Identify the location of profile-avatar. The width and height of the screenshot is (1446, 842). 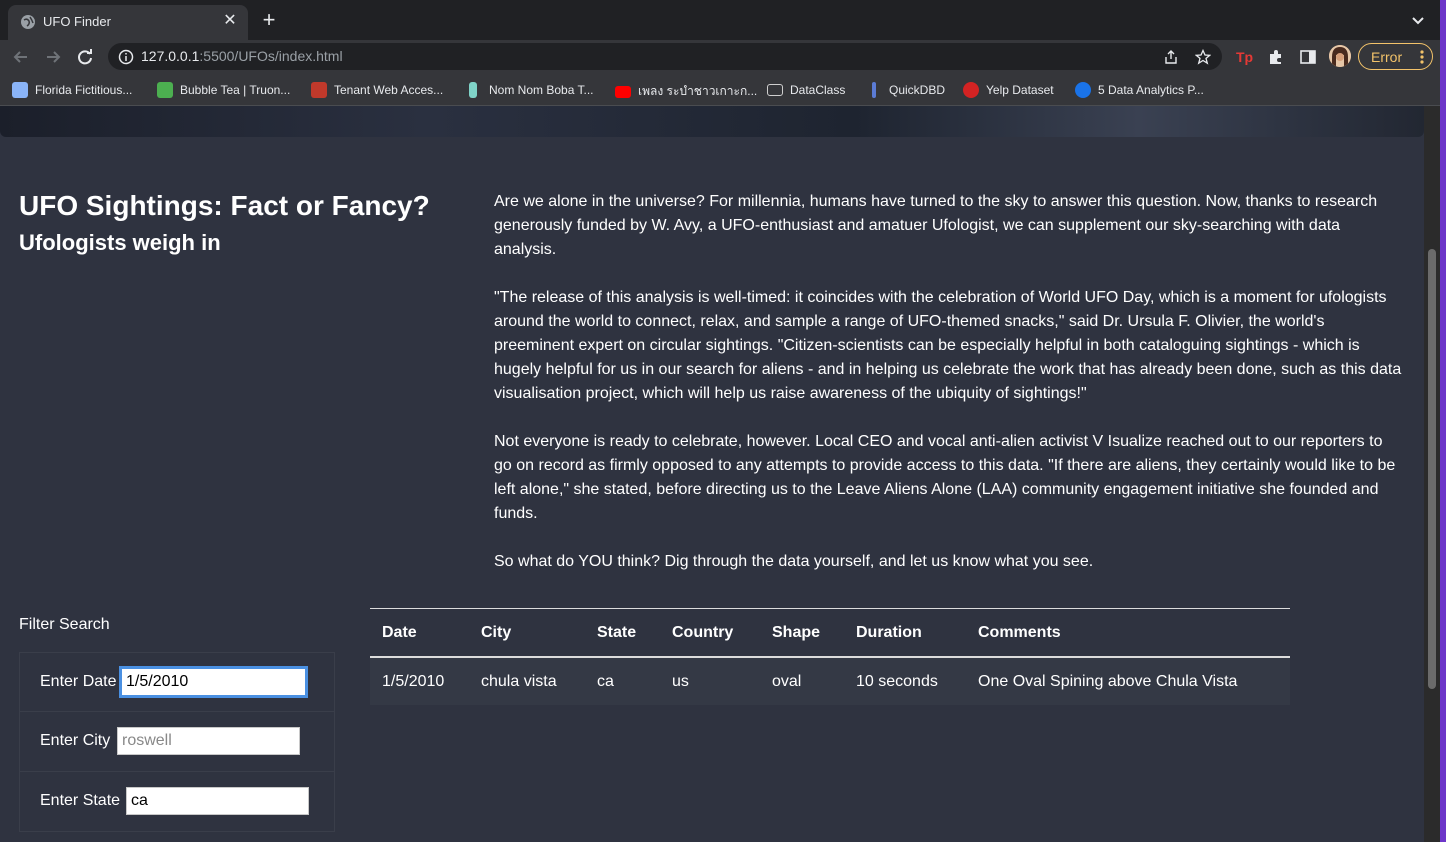
(1340, 56).